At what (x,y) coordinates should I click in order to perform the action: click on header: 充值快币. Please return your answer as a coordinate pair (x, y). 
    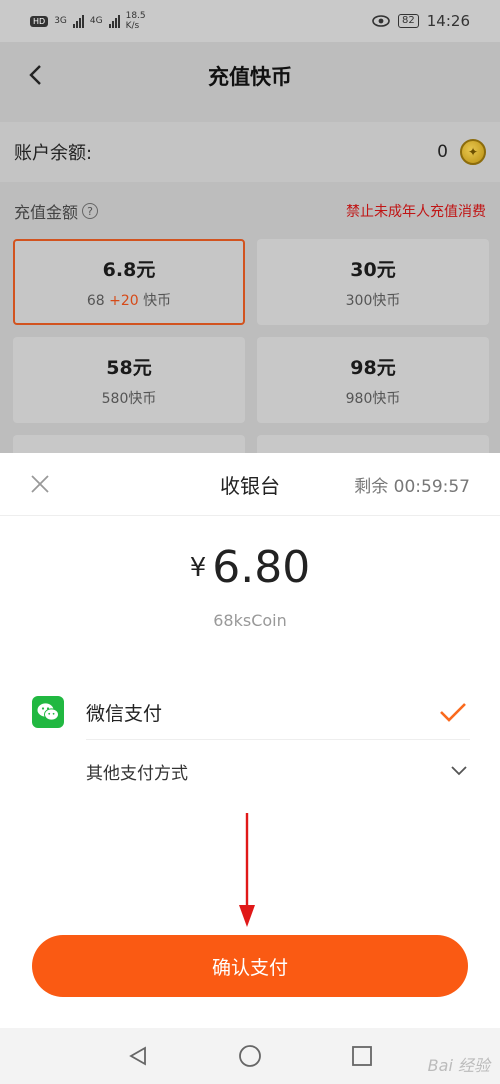
    Looking at the image, I should click on (250, 76).